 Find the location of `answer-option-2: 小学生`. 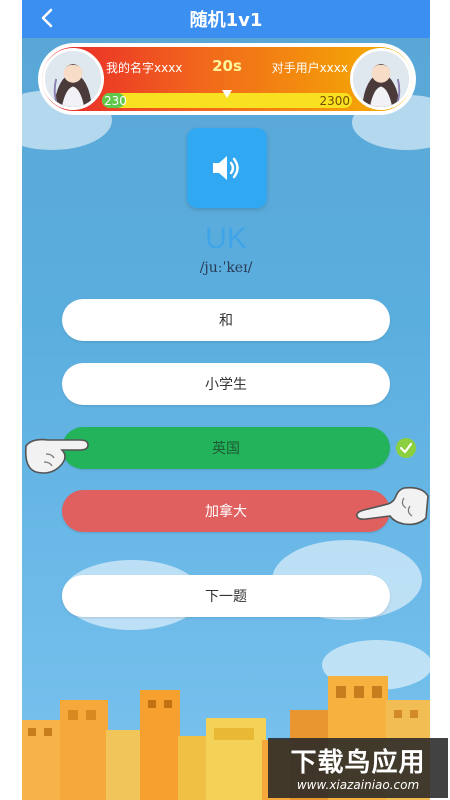

answer-option-2: 小学生 is located at coordinates (226, 384).